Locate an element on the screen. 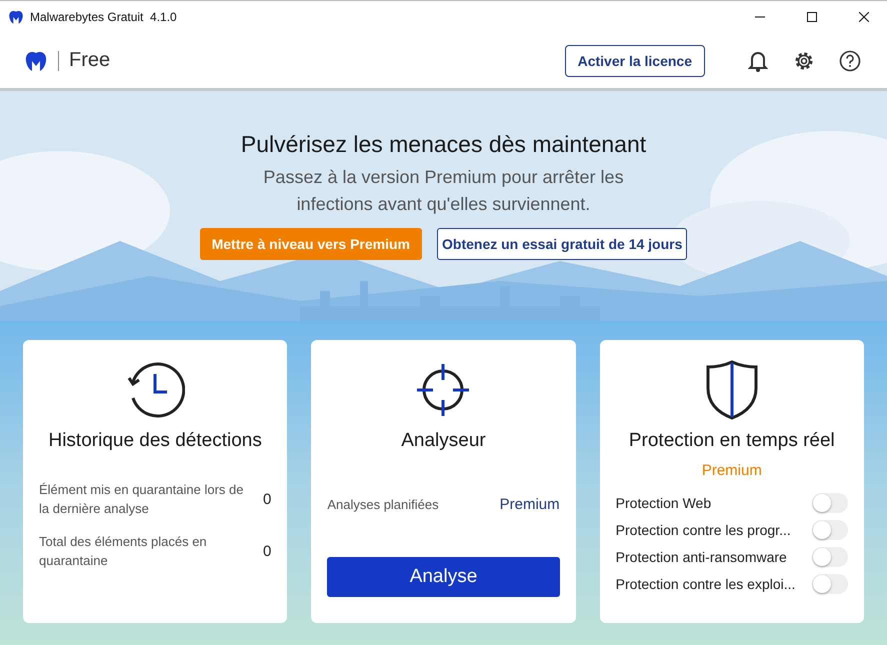 The height and width of the screenshot is (645, 887). stat-label: Élément mis en quarantaine lors de la dernière analyse is located at coordinates (142, 499).